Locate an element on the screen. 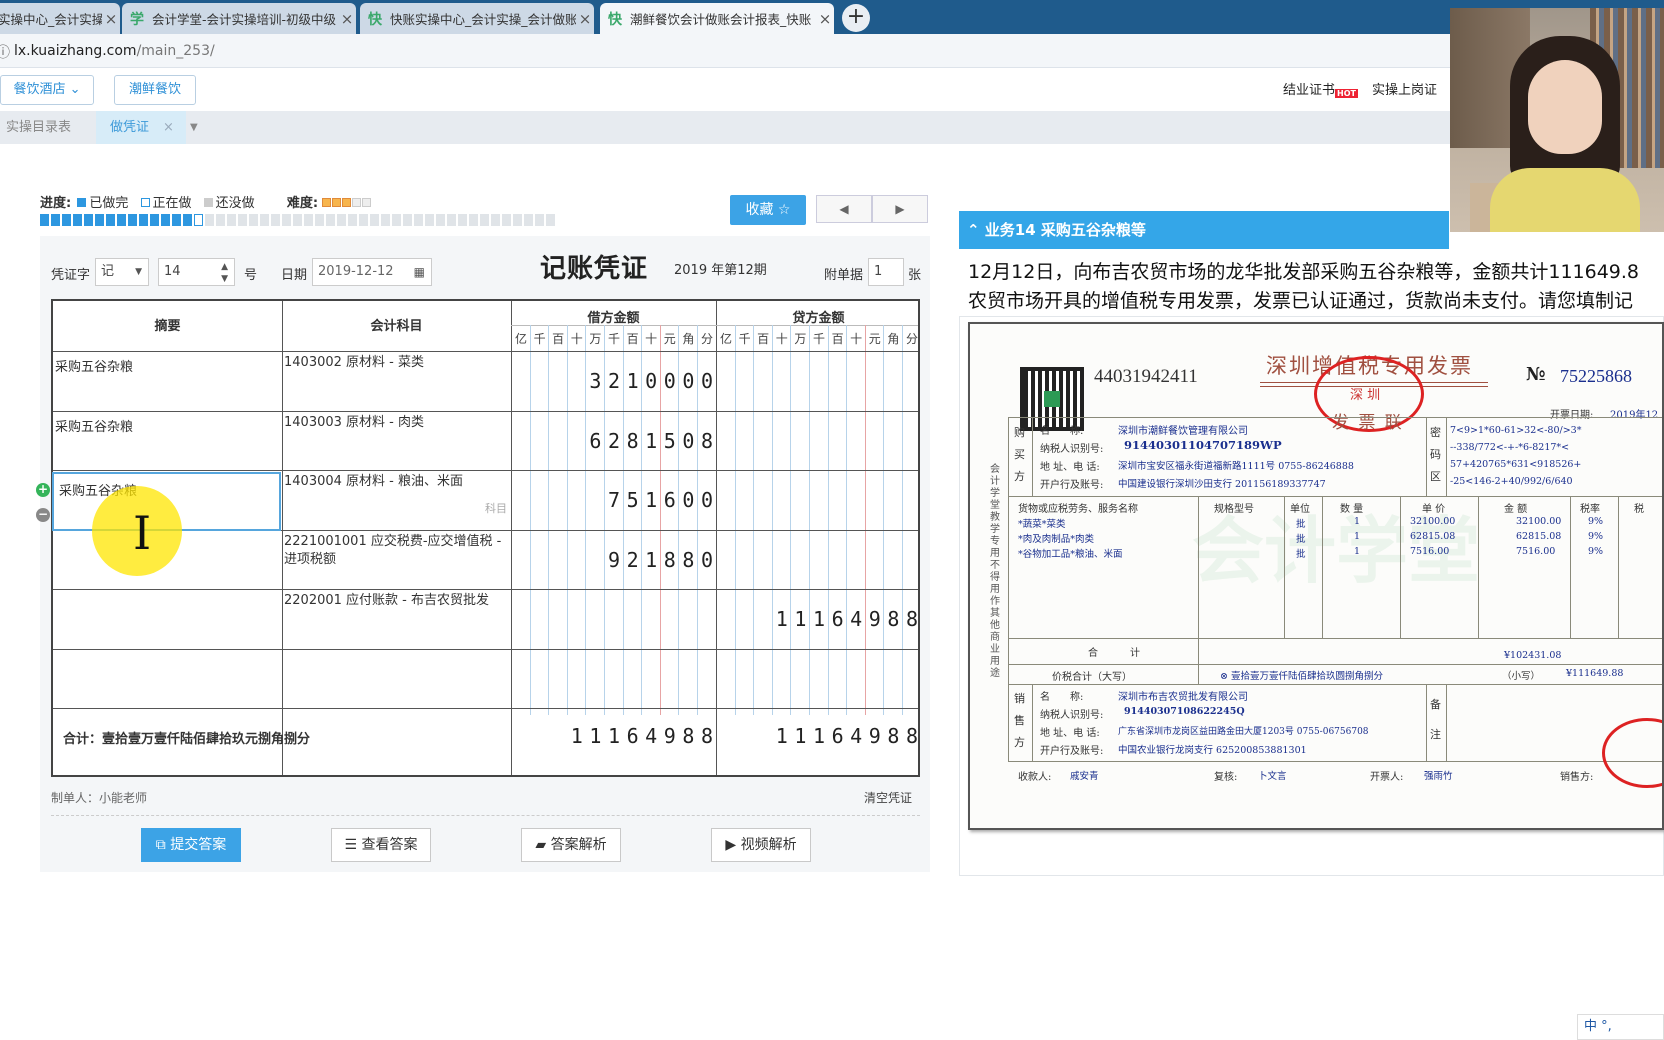  favorite-button: 收藏 ☆ is located at coordinates (768, 210).